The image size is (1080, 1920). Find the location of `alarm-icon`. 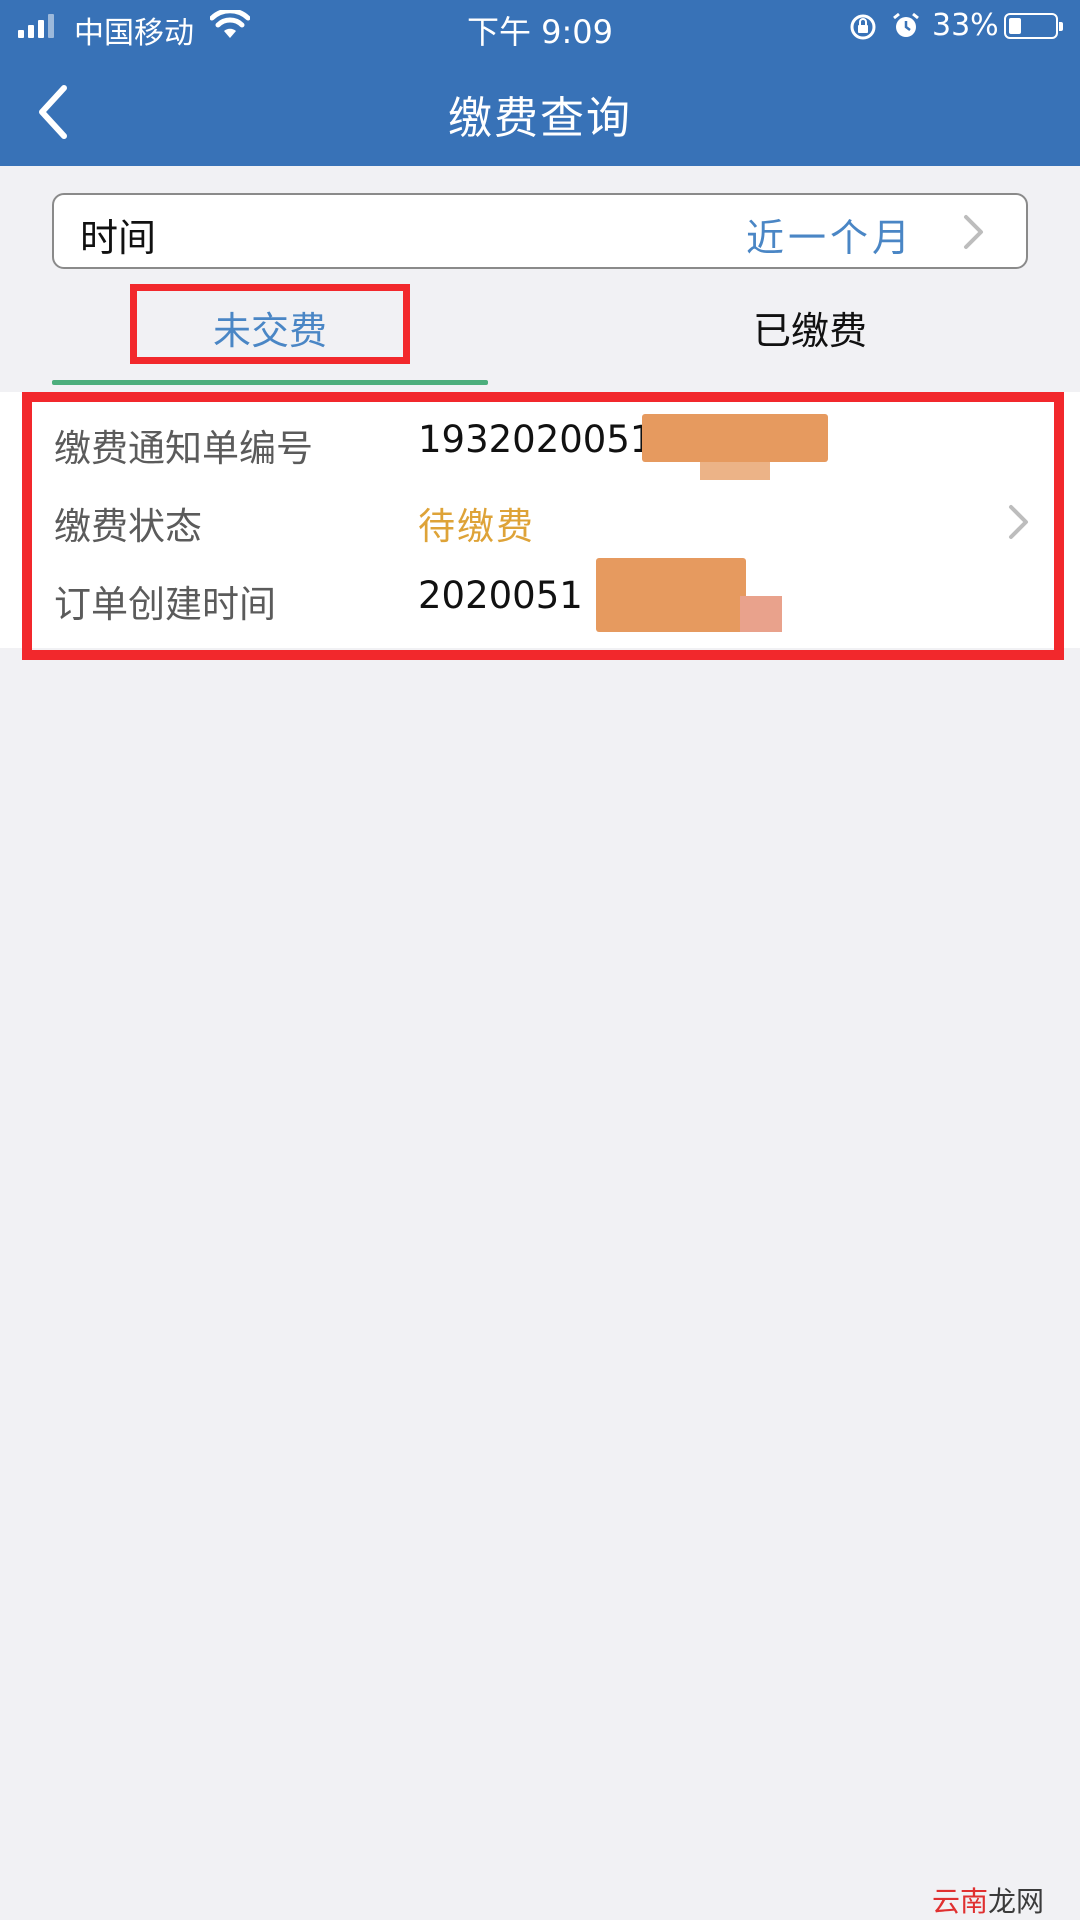

alarm-icon is located at coordinates (906, 24).